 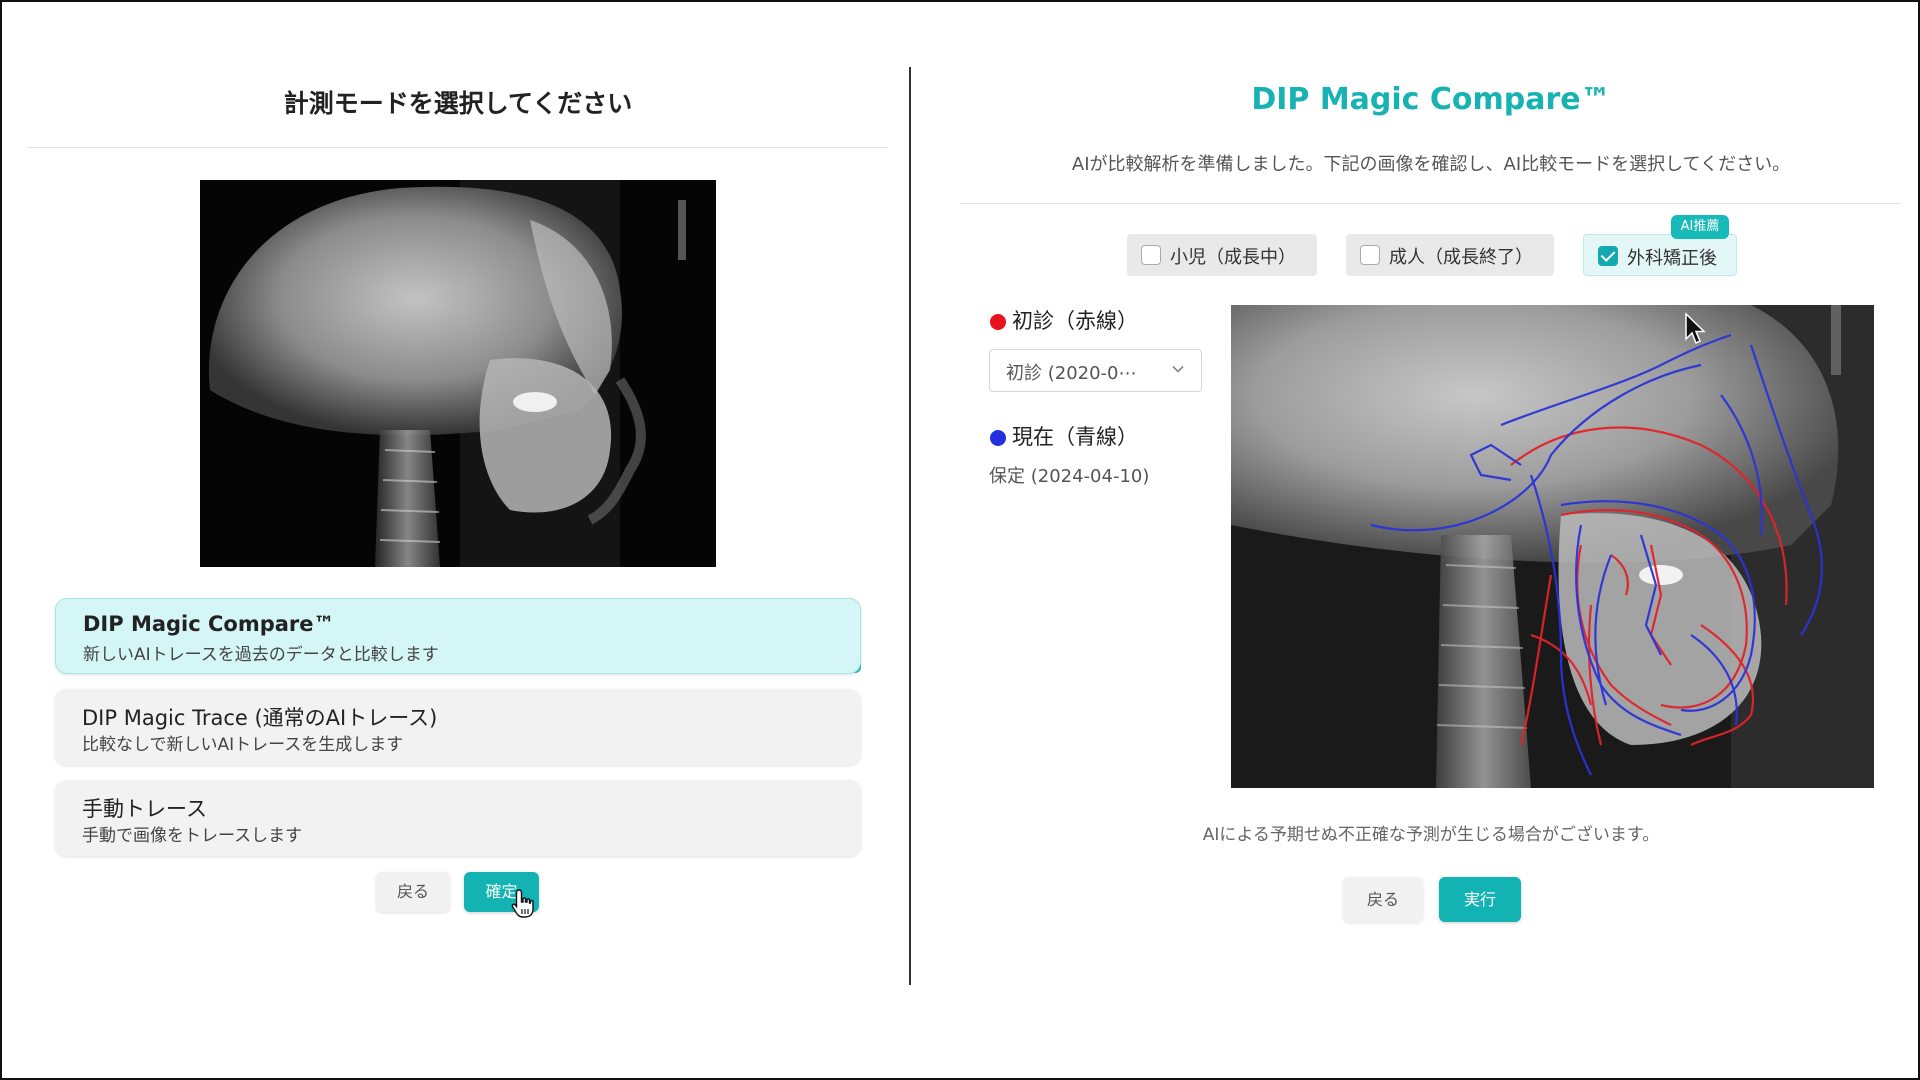 I want to click on page-title: 計測モードを選択してください, so click(x=458, y=103).